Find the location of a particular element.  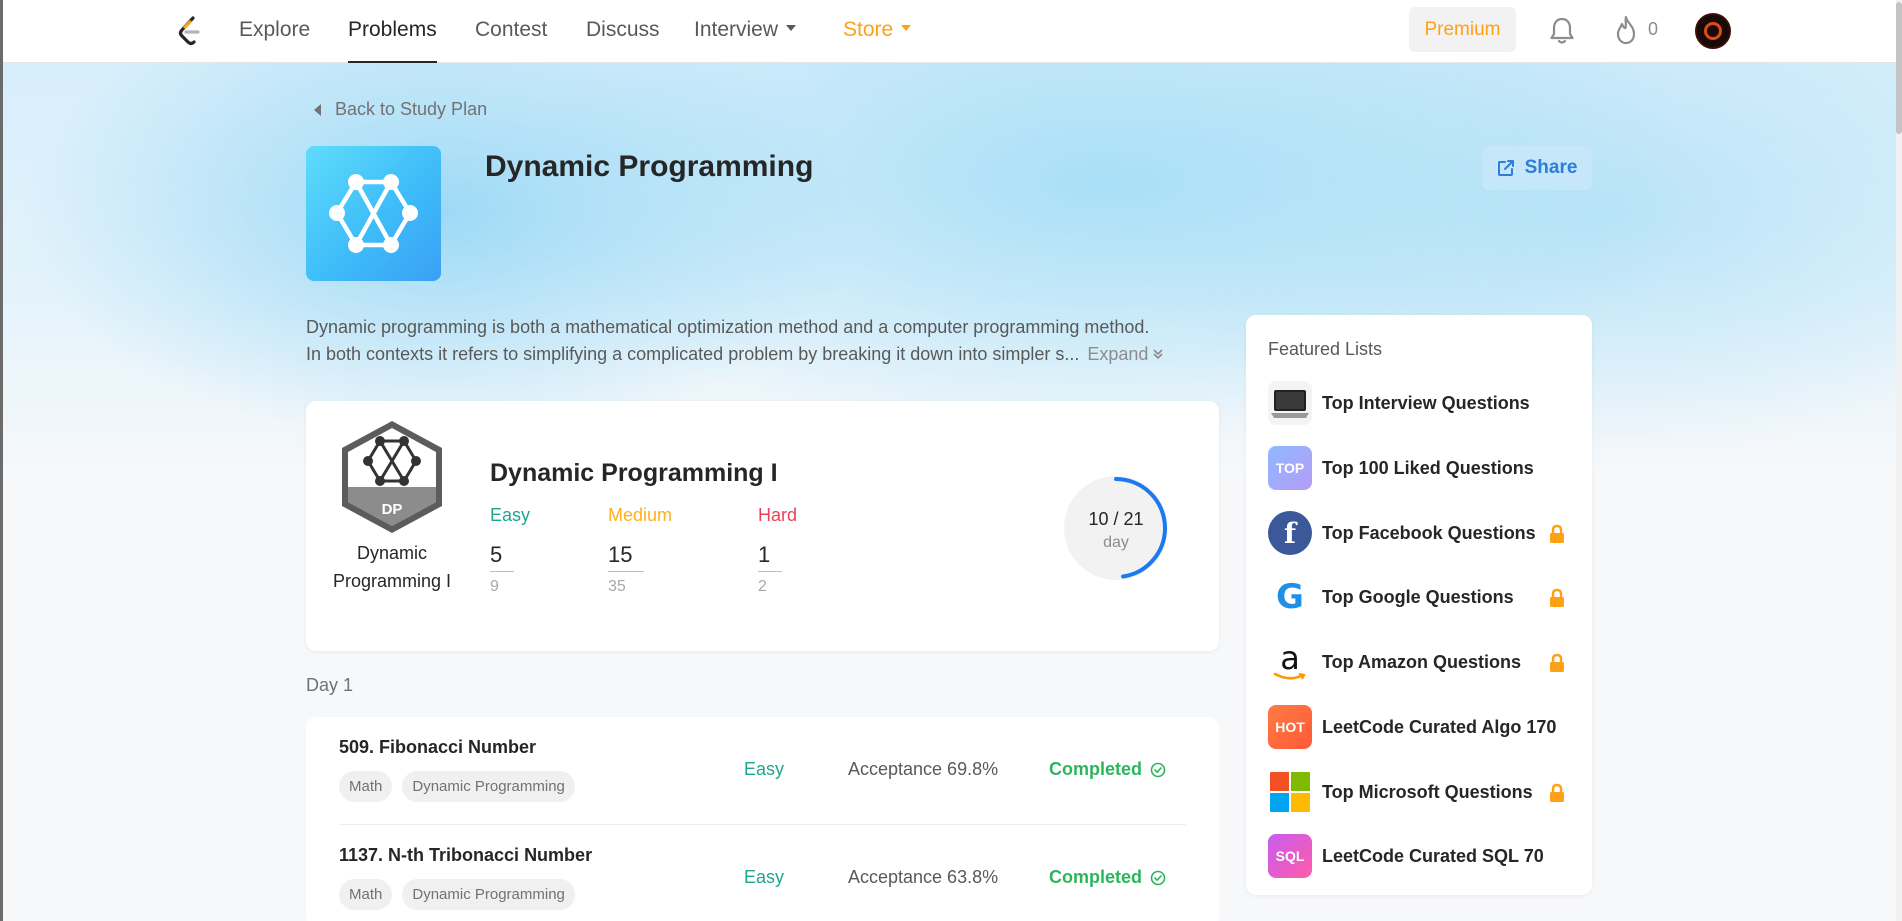

top-icon: TOP is located at coordinates (1290, 468).